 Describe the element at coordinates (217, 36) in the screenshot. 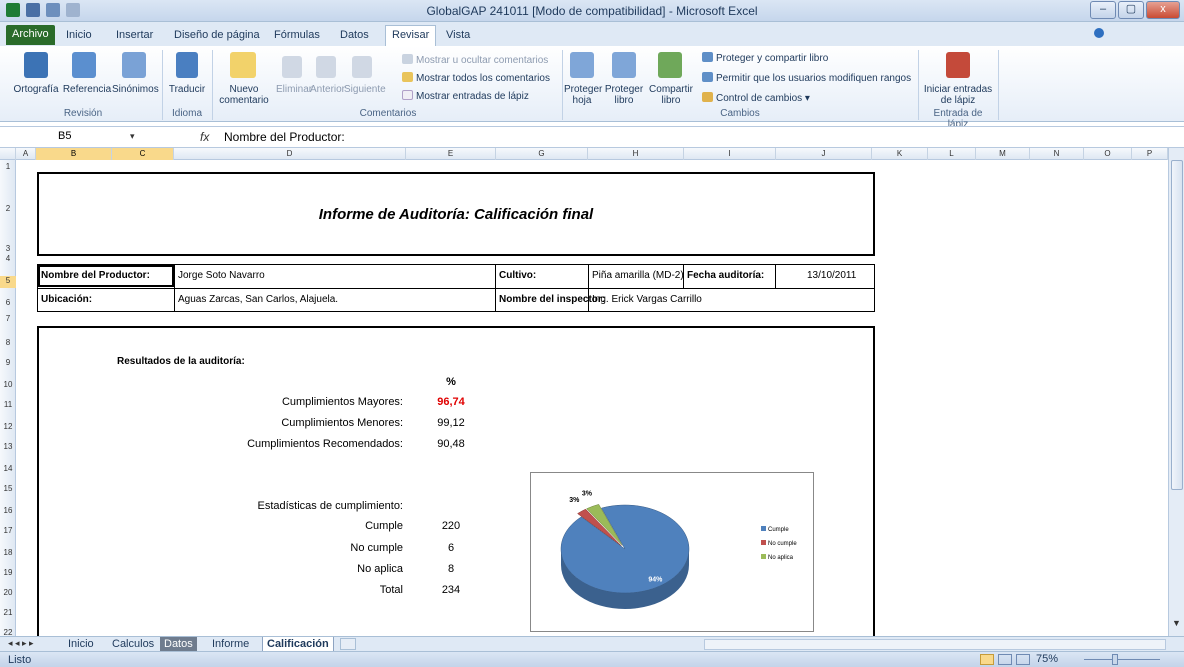

I see `tab-diseno: Diseño de página` at that location.